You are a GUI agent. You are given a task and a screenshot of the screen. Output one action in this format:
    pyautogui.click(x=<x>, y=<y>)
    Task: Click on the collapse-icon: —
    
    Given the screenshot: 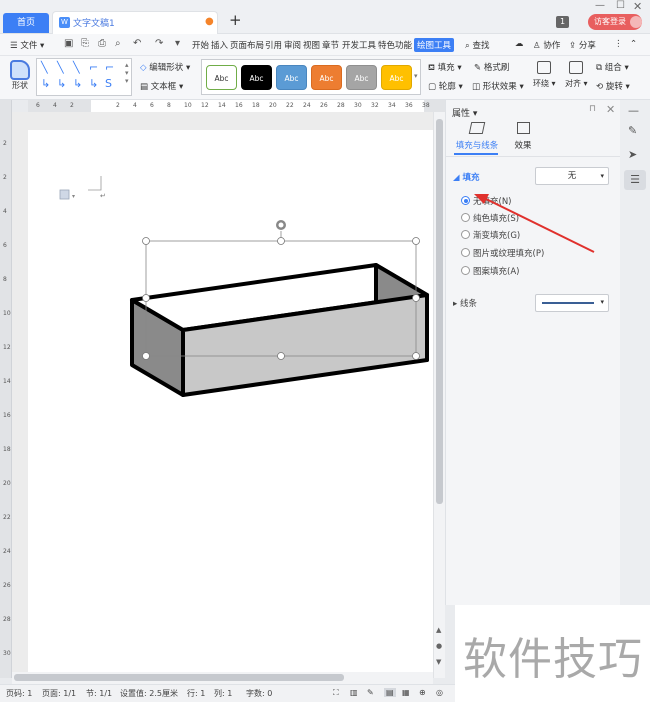 What is the action you would take?
    pyautogui.click(x=633, y=110)
    